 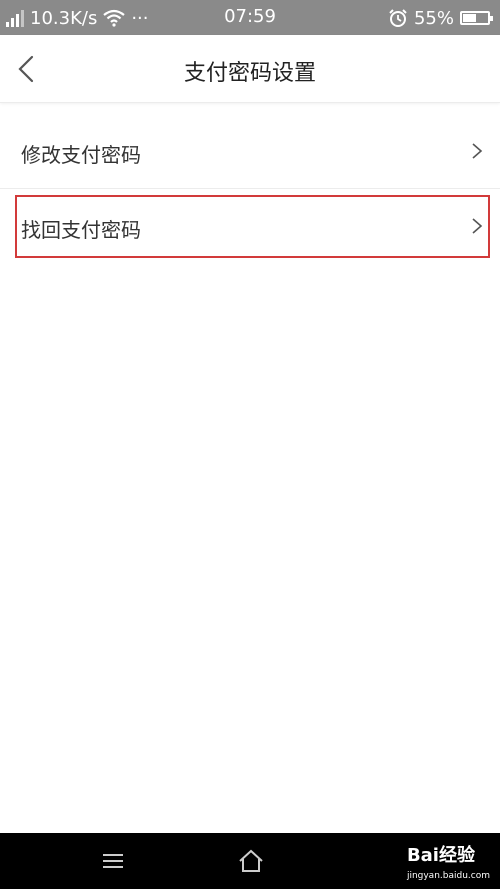 I want to click on battery-icon, so click(x=476, y=18).